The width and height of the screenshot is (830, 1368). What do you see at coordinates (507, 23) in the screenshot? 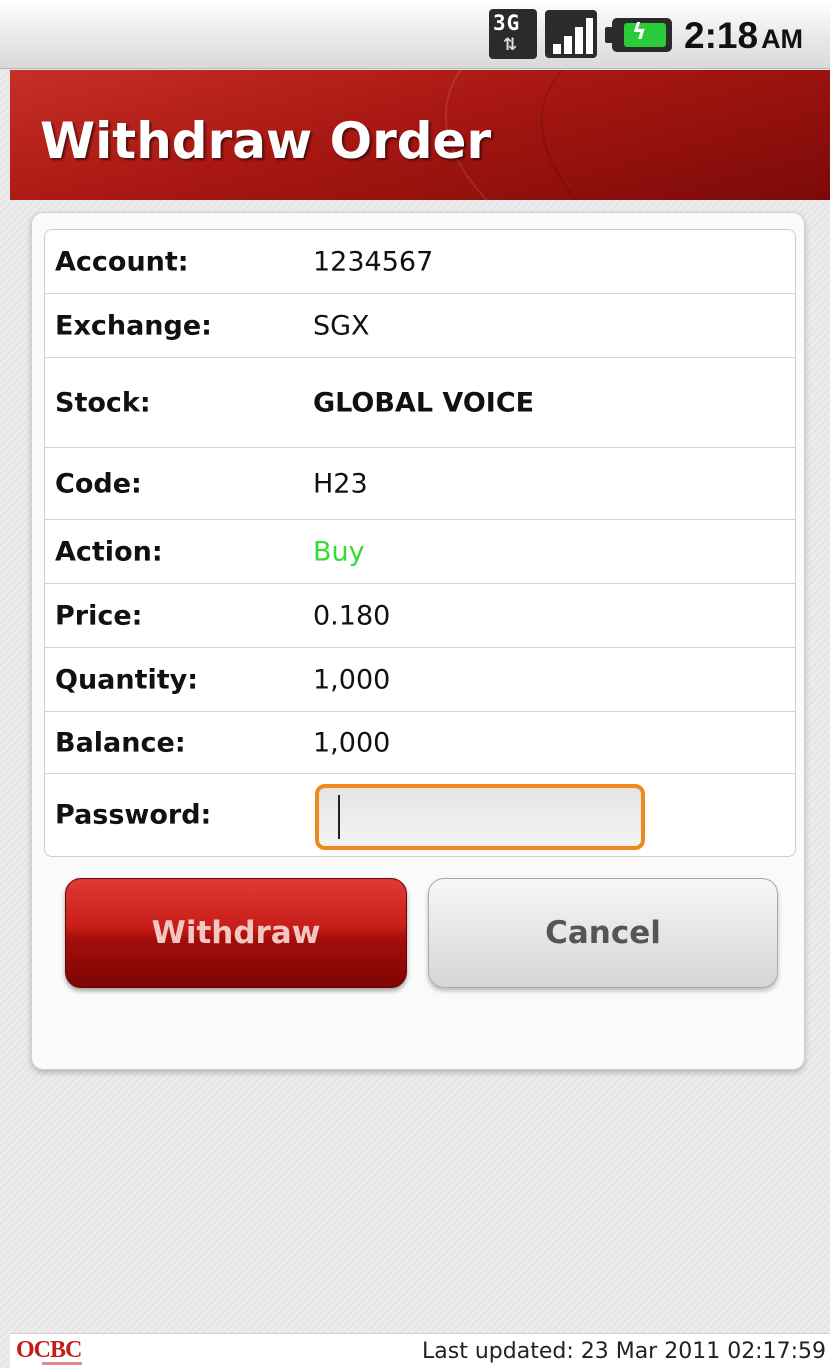
I see `network-type-label: 3G` at bounding box center [507, 23].